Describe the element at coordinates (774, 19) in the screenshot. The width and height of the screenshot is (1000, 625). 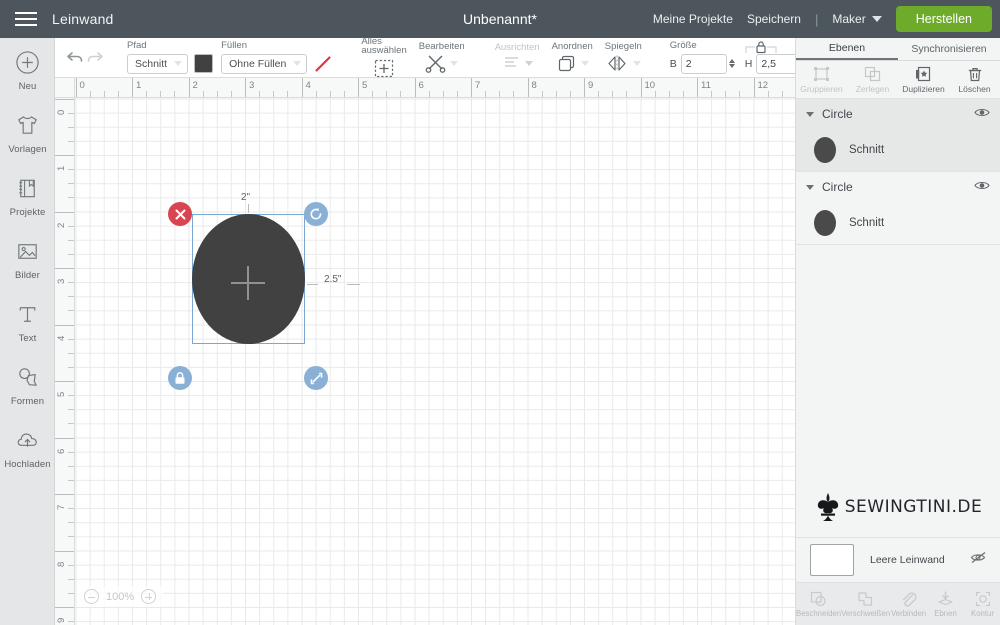
I see `save-button: Speichern` at that location.